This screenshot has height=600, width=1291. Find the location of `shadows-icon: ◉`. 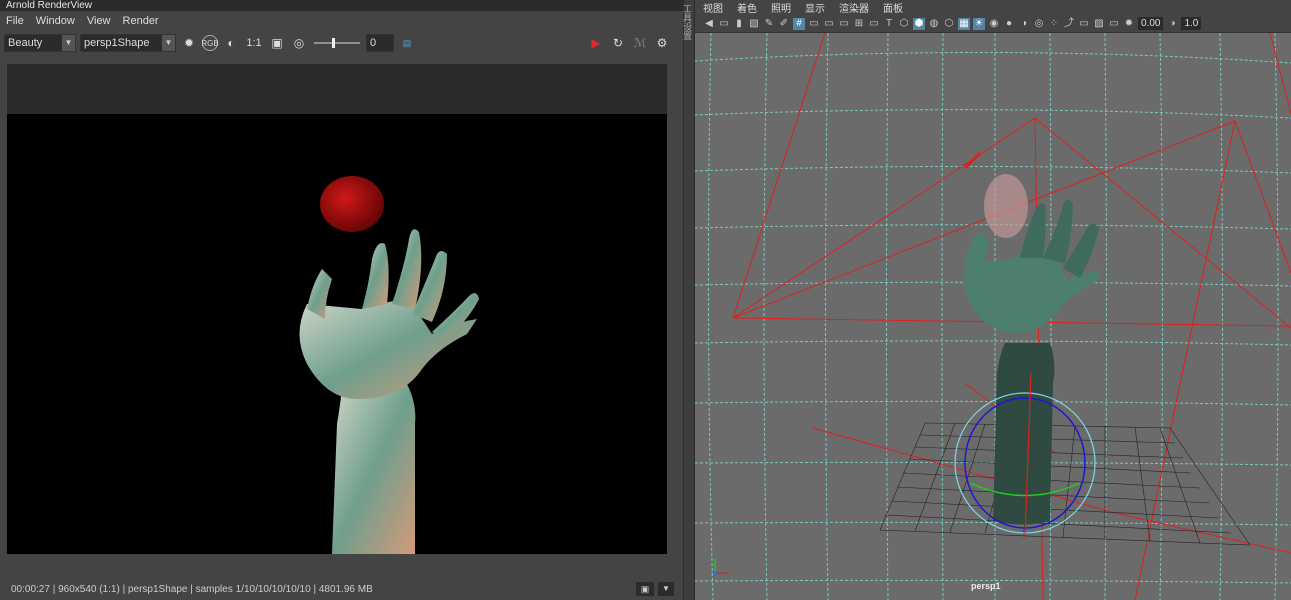

shadows-icon: ◉ is located at coordinates (994, 24).